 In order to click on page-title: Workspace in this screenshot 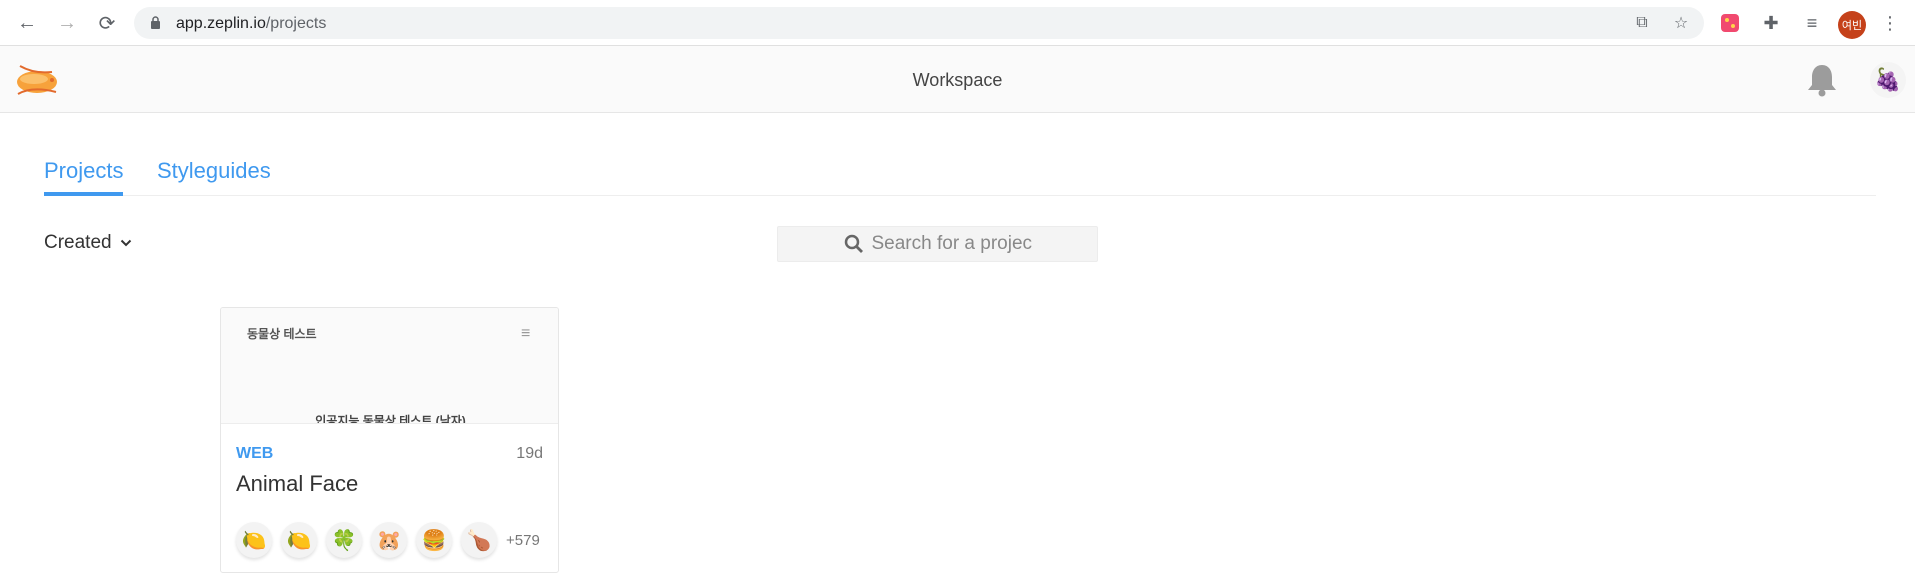, I will do `click(957, 80)`.